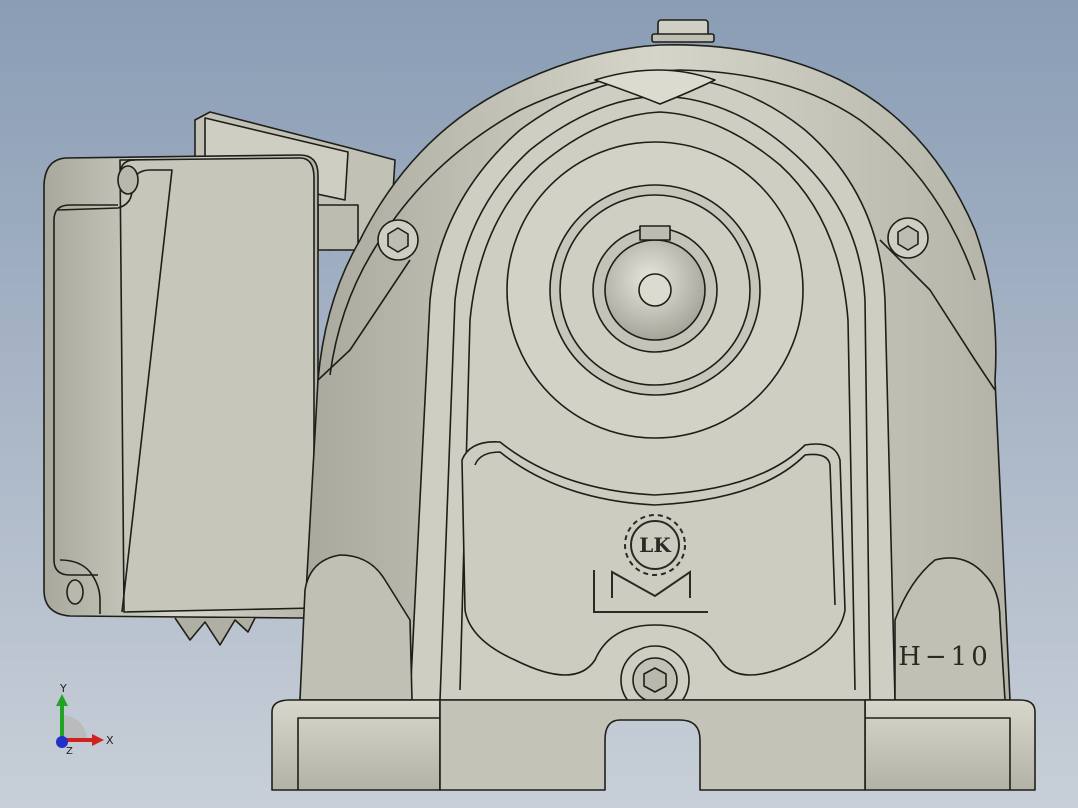 This screenshot has height=808, width=1078. I want to click on logo-text: LK, so click(655, 545).